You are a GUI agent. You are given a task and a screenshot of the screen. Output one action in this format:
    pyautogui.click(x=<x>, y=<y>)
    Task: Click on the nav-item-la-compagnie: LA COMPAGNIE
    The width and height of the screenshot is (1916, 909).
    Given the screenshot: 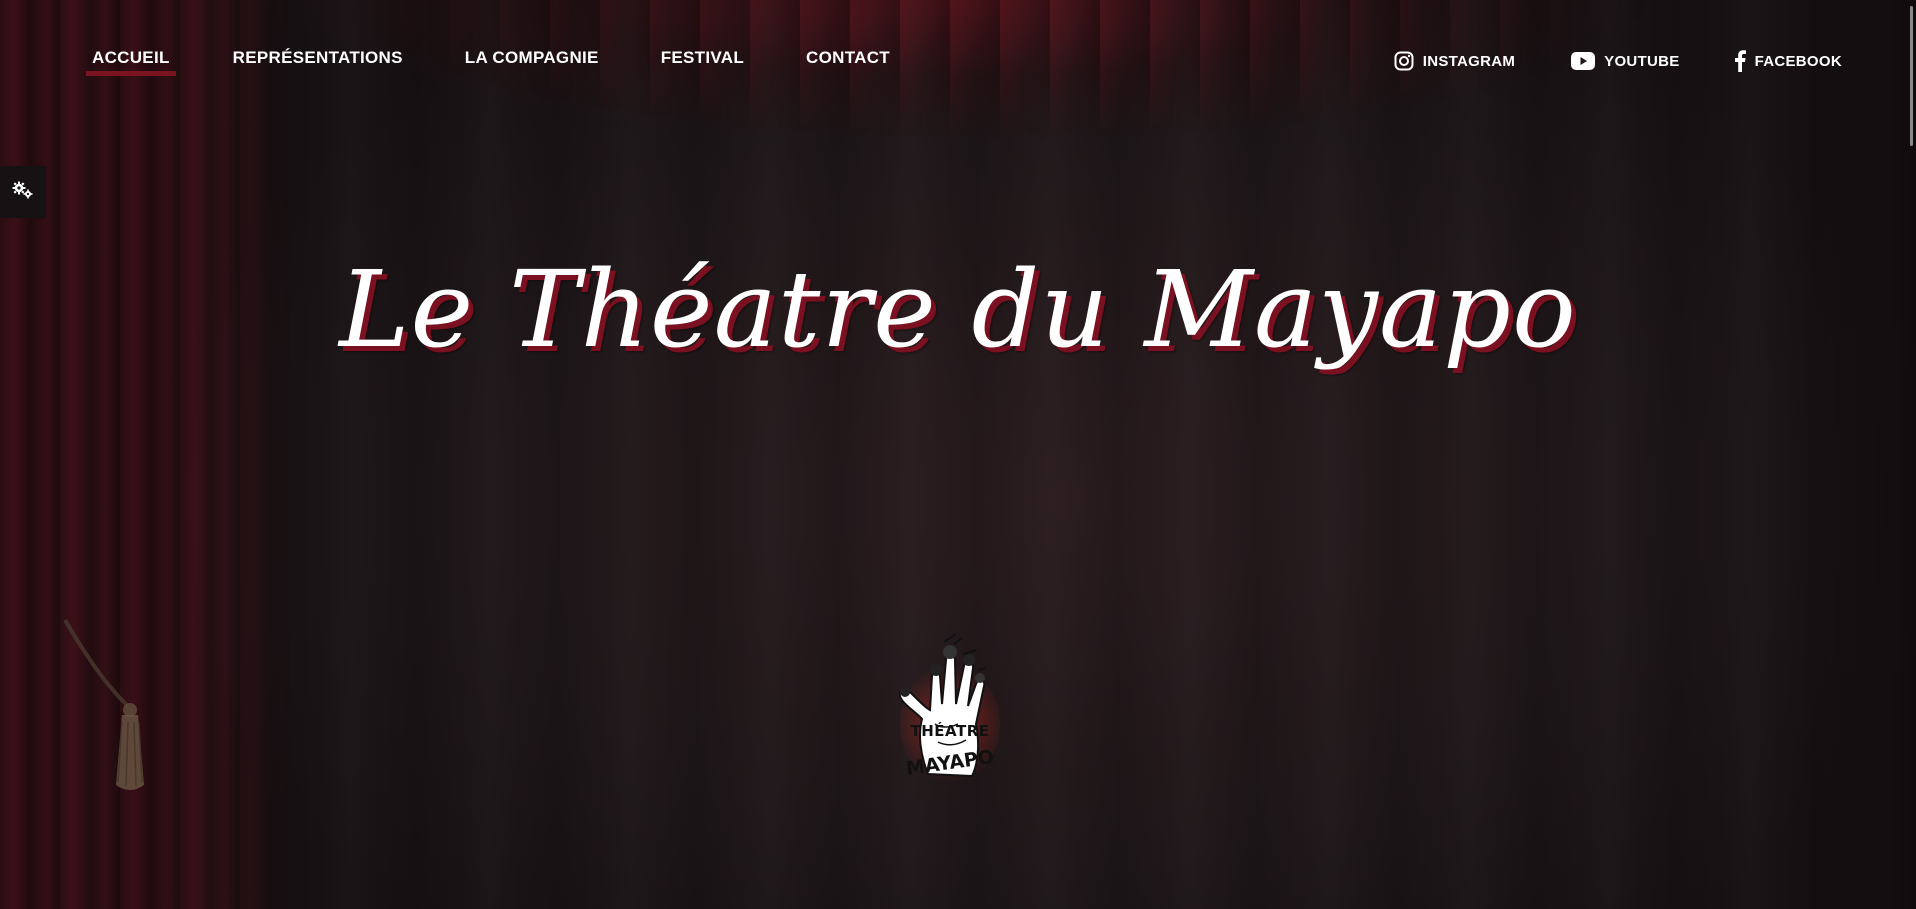 What is the action you would take?
    pyautogui.click(x=532, y=61)
    